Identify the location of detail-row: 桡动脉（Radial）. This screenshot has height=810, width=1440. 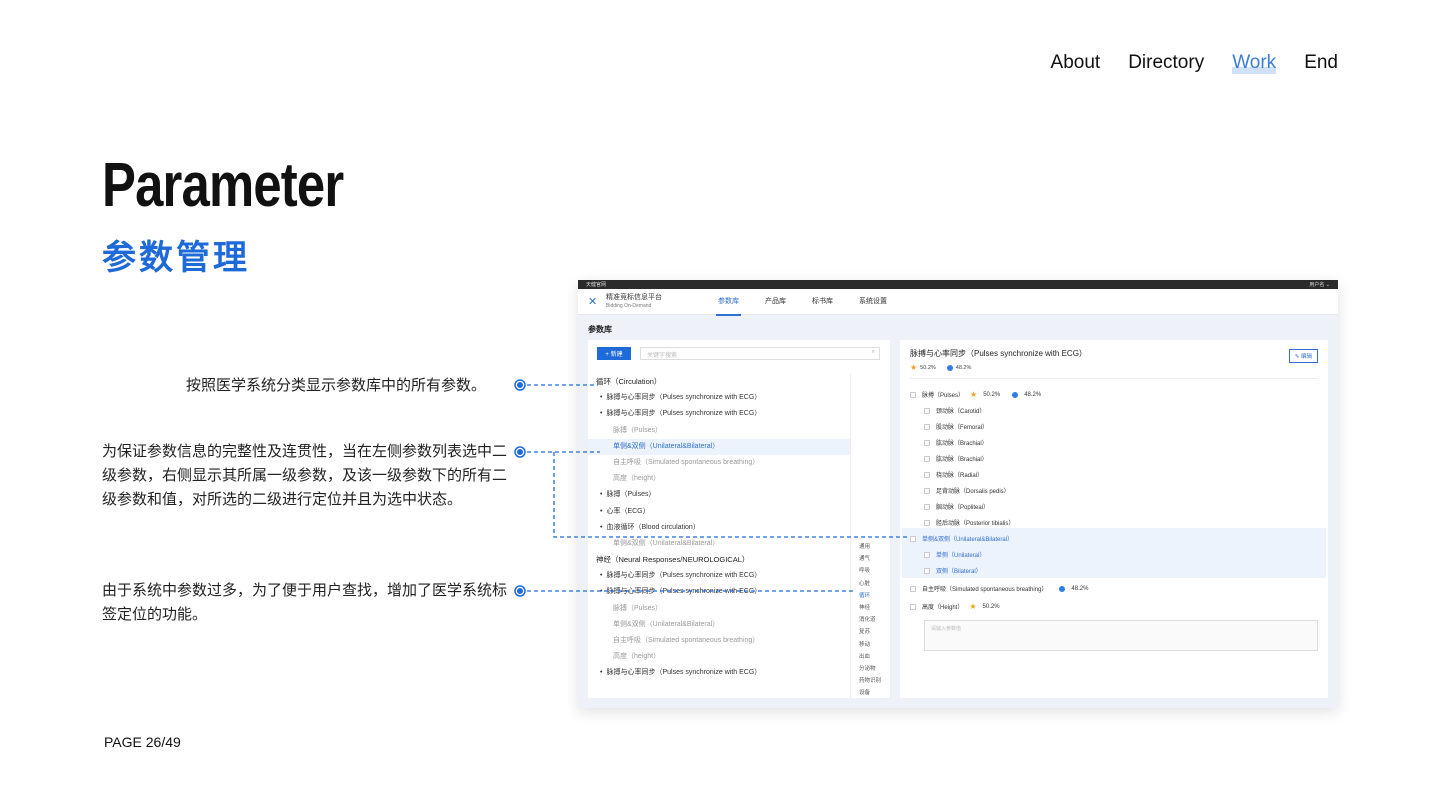
(953, 474).